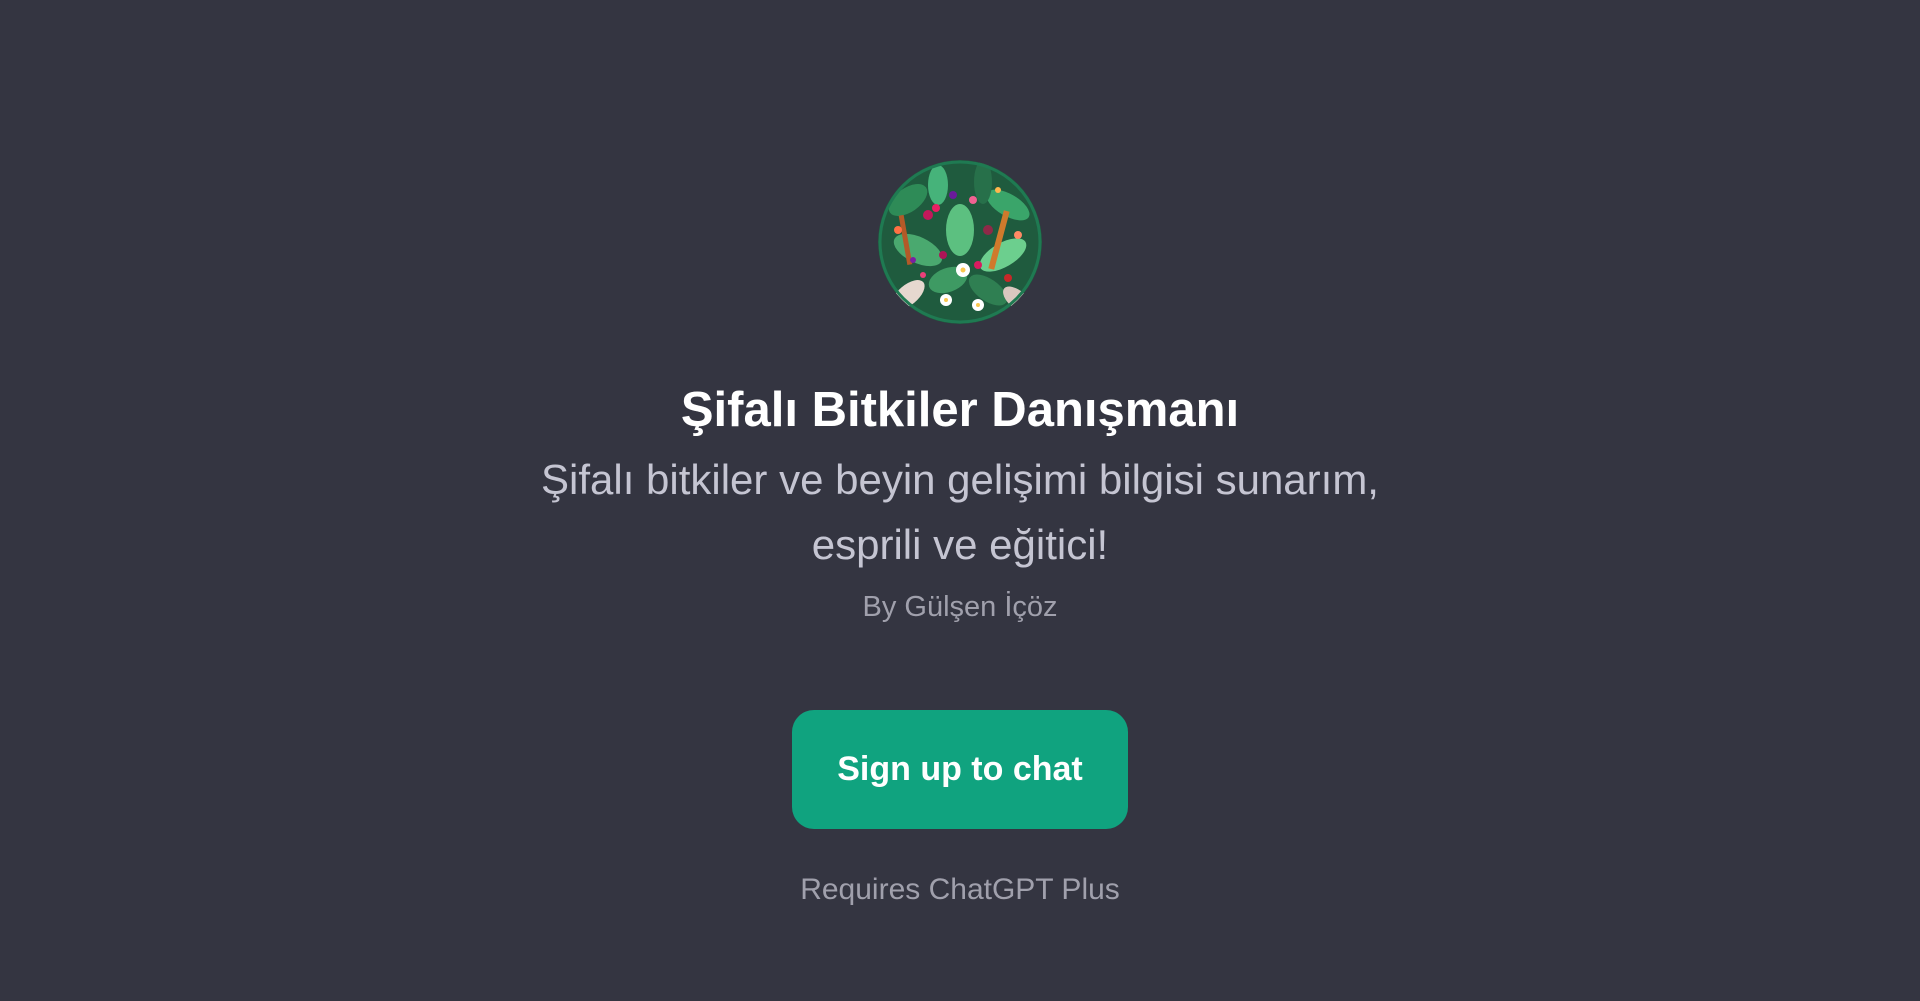  I want to click on herbal-plants-avatar-icon, so click(960, 242).